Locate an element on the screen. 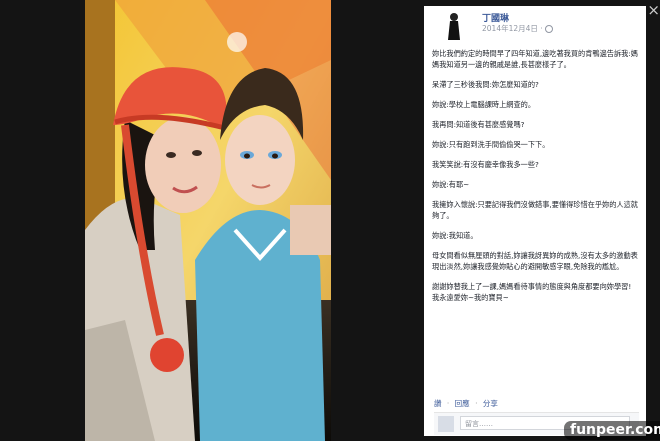  post-paragraph: 妳說:學校上電腦課時上網查的。 is located at coordinates (484, 104).